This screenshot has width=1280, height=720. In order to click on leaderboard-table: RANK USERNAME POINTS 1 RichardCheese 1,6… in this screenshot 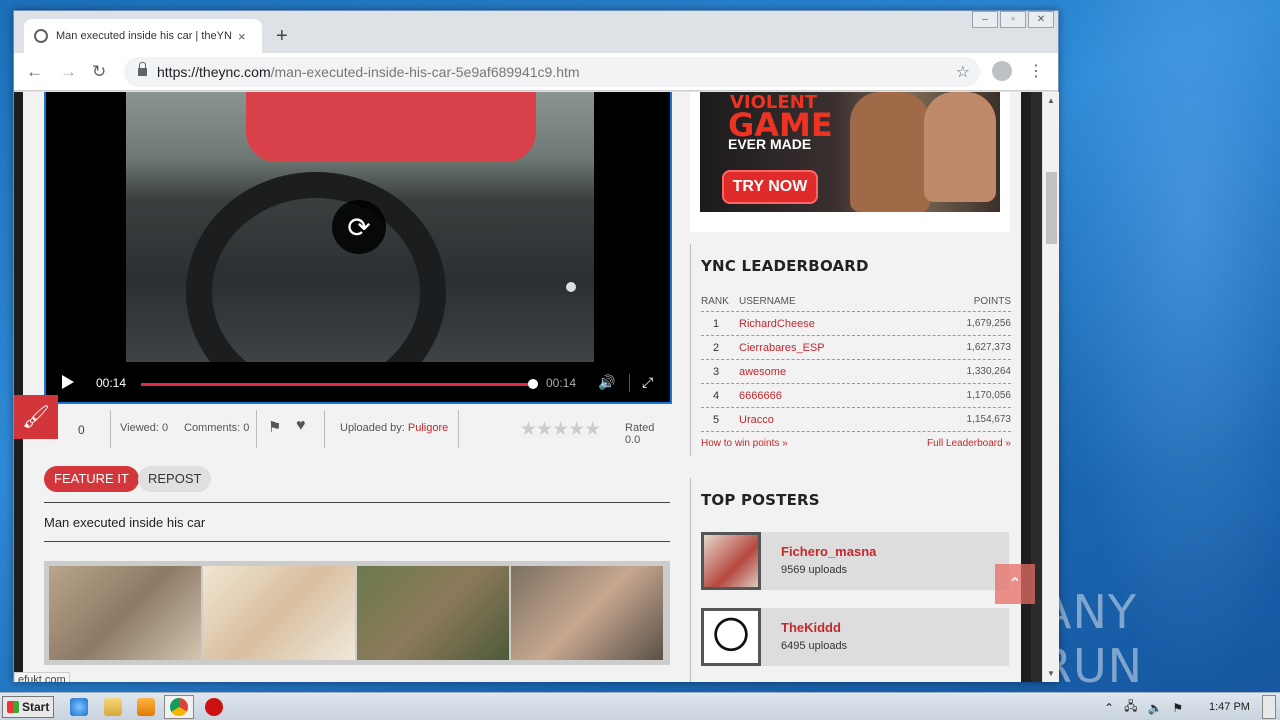, I will do `click(856, 370)`.